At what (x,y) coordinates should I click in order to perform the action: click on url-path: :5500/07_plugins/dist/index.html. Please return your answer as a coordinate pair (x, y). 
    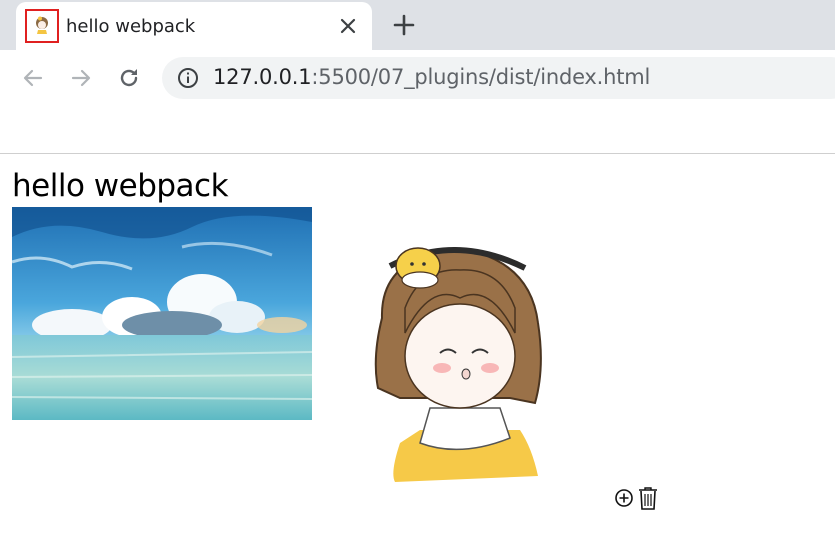
    Looking at the image, I should click on (481, 77).